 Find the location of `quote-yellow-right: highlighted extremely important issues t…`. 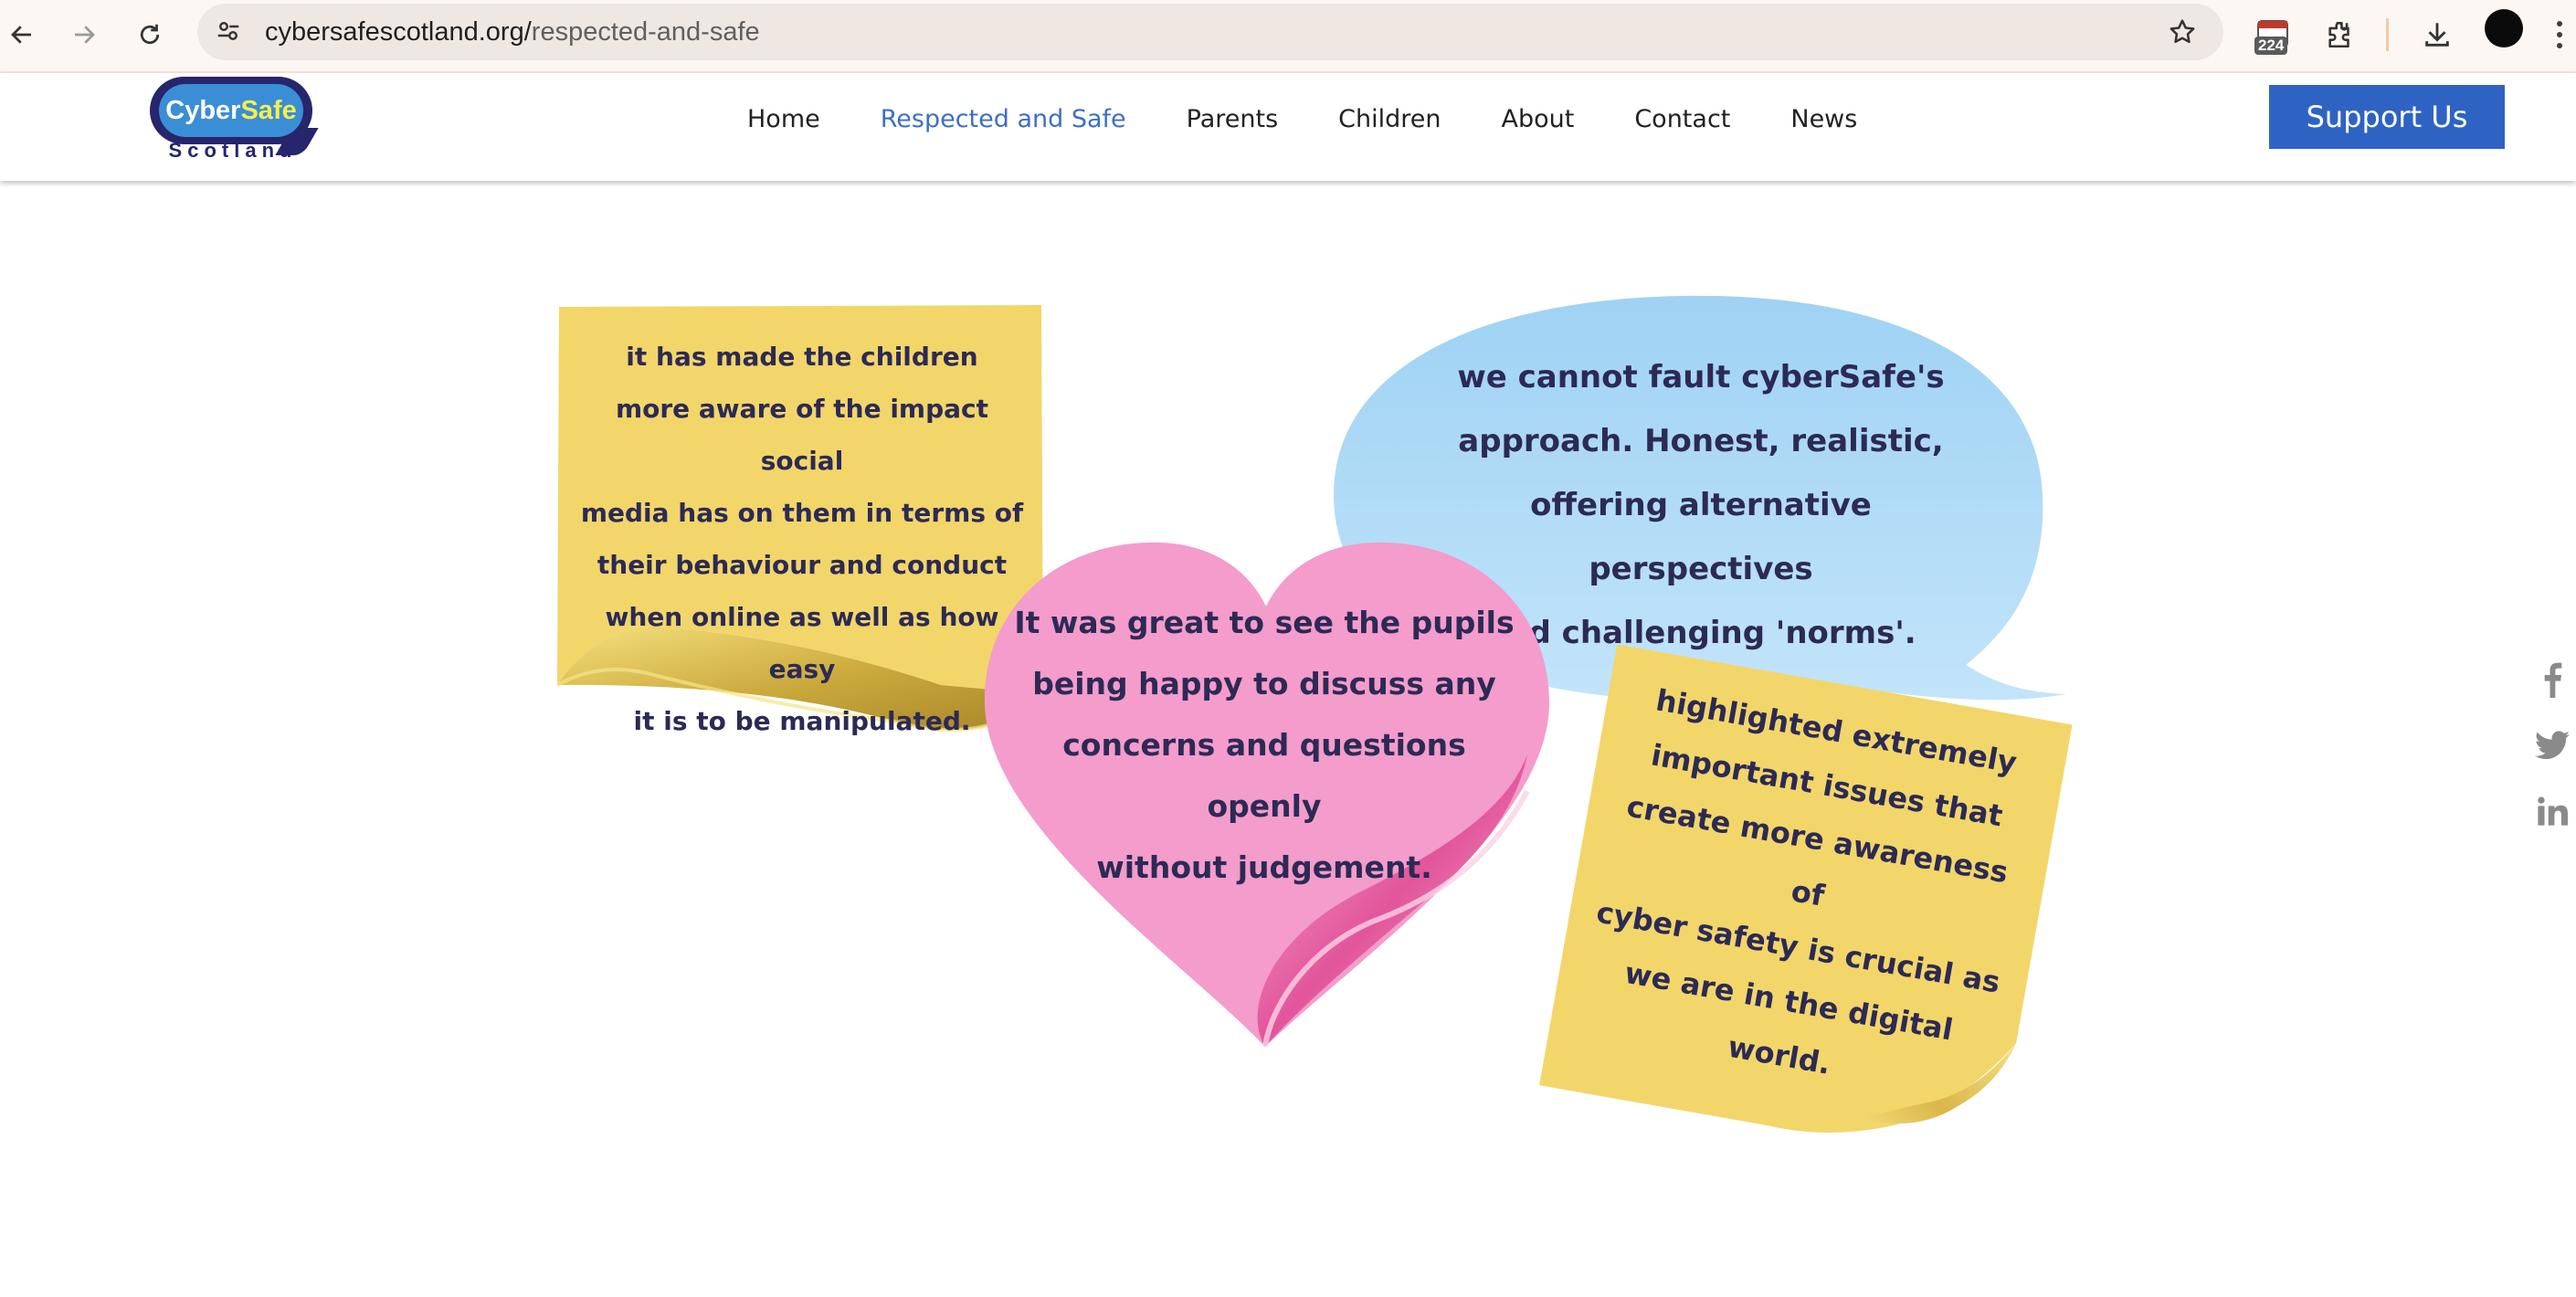

quote-yellow-right: highlighted extremely important issues t… is located at coordinates (1807, 893).